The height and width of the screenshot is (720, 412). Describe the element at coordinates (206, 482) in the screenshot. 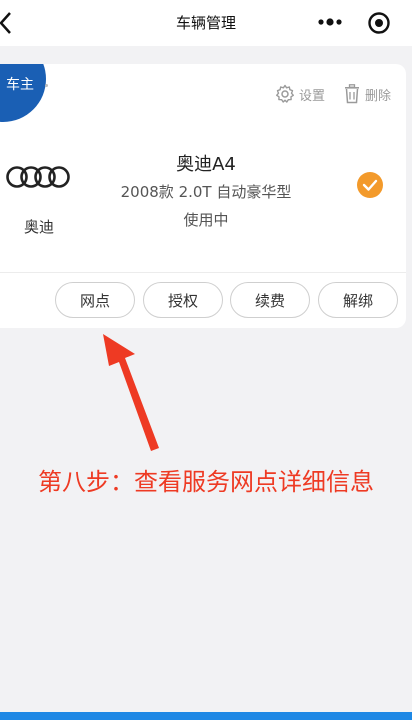

I see `tutorial-step-caption: 第八步：查看服务网点详细信息` at that location.